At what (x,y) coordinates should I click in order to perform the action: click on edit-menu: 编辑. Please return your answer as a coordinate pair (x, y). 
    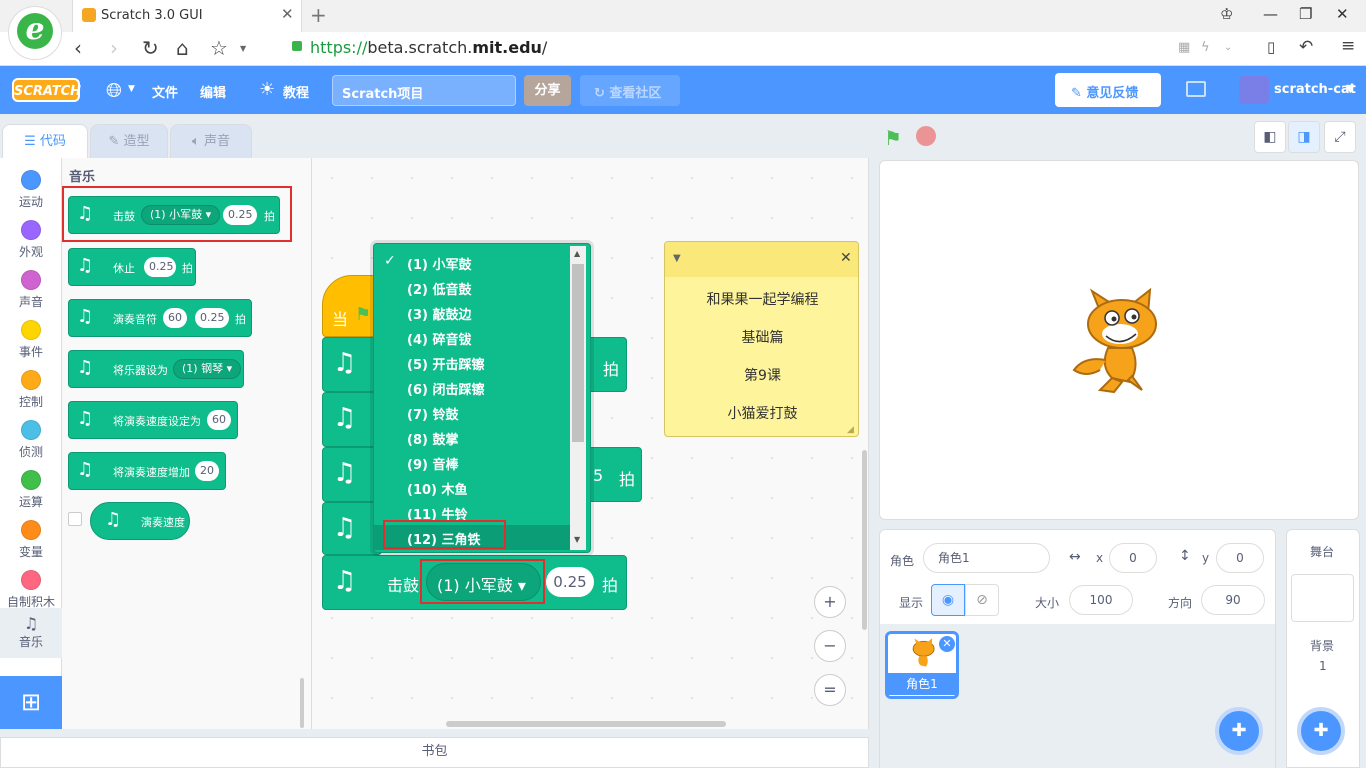
    Looking at the image, I should click on (213, 91).